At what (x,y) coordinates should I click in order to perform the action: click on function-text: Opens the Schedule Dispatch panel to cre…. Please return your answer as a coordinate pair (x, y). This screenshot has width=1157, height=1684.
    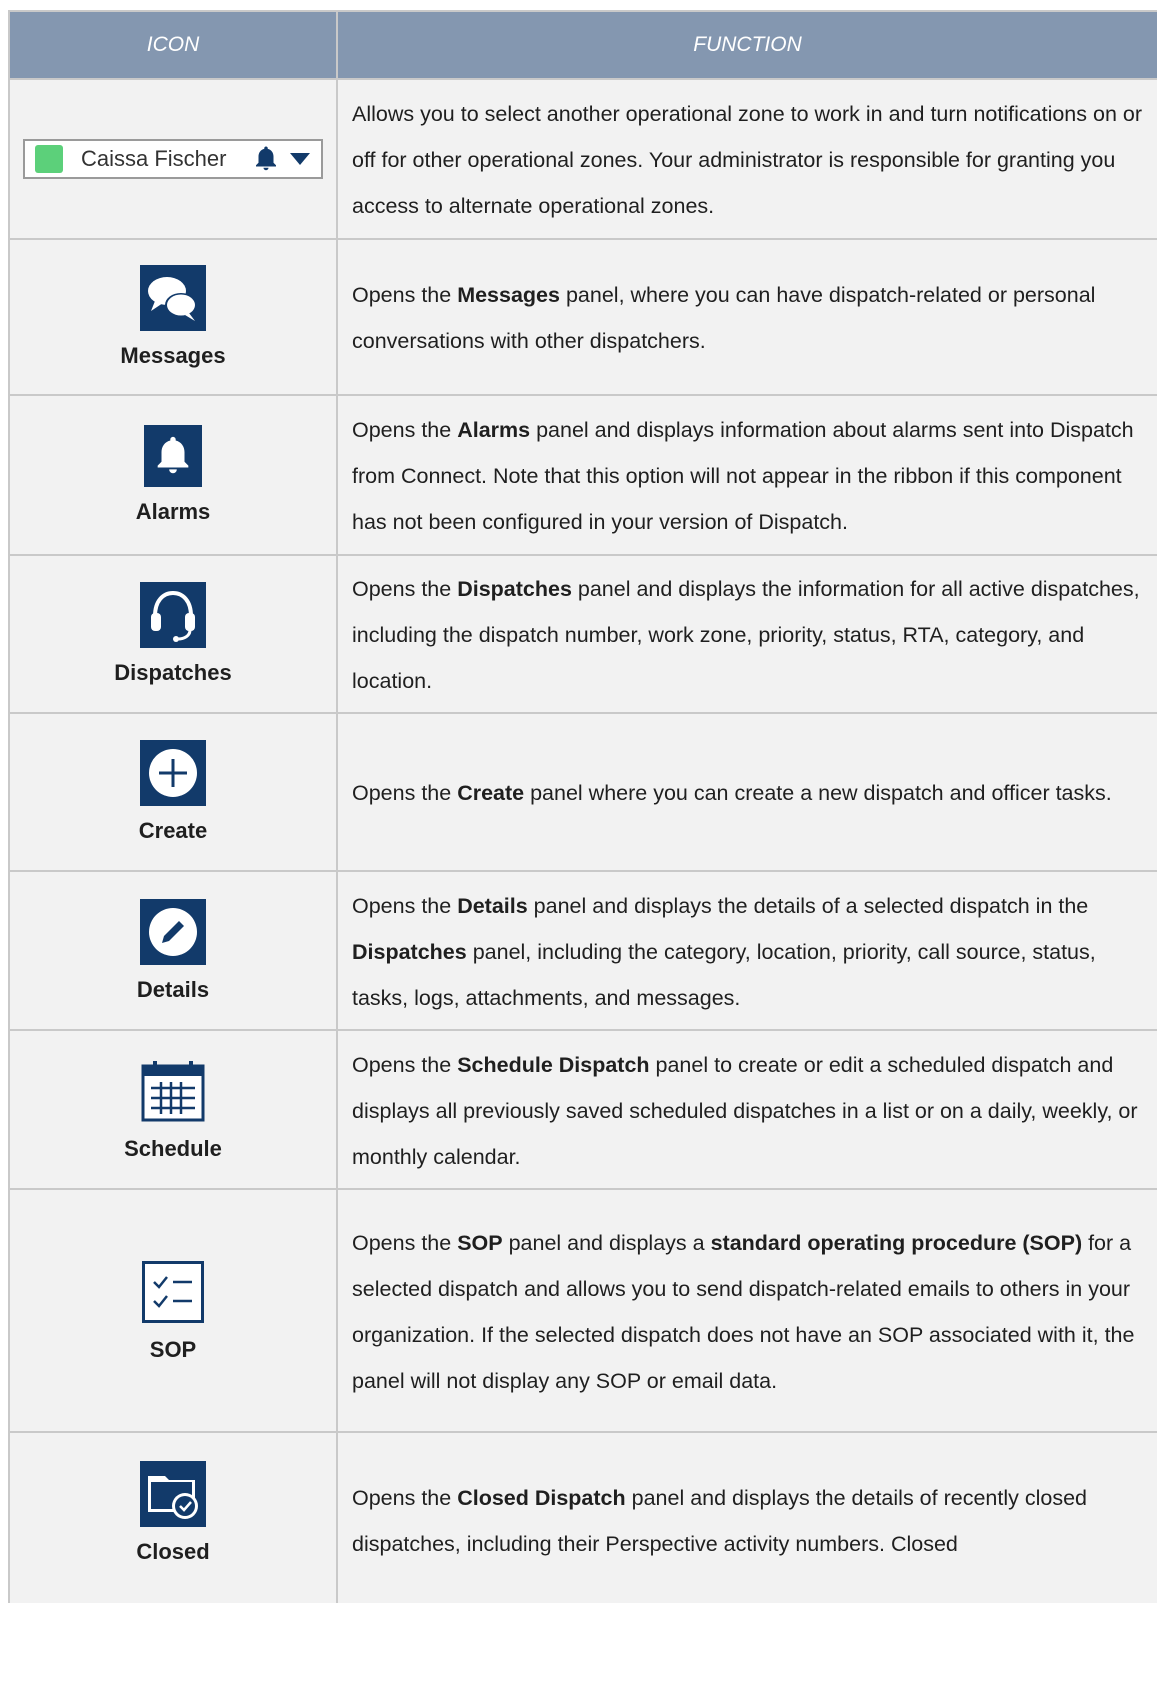
    Looking at the image, I should click on (747, 1109).